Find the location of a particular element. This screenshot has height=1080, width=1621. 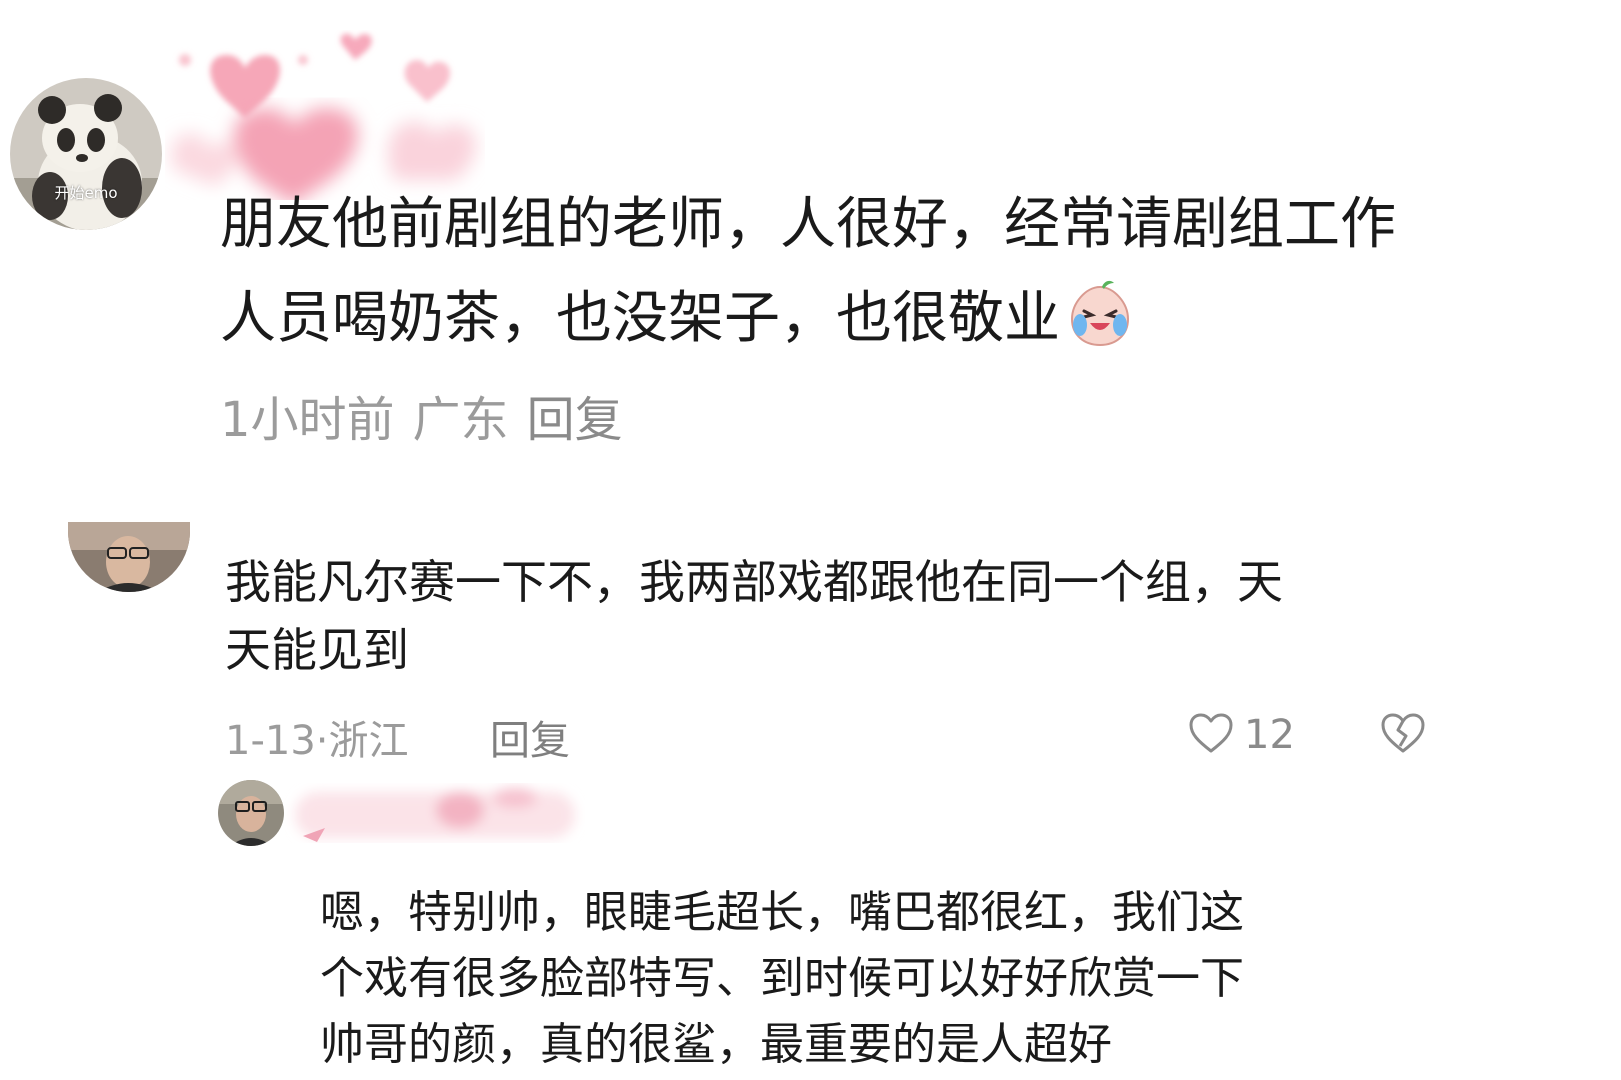

comment-text-line: 个戏有很多脸部特写、到时候可以好好欣赏一下 is located at coordinates (782, 978).